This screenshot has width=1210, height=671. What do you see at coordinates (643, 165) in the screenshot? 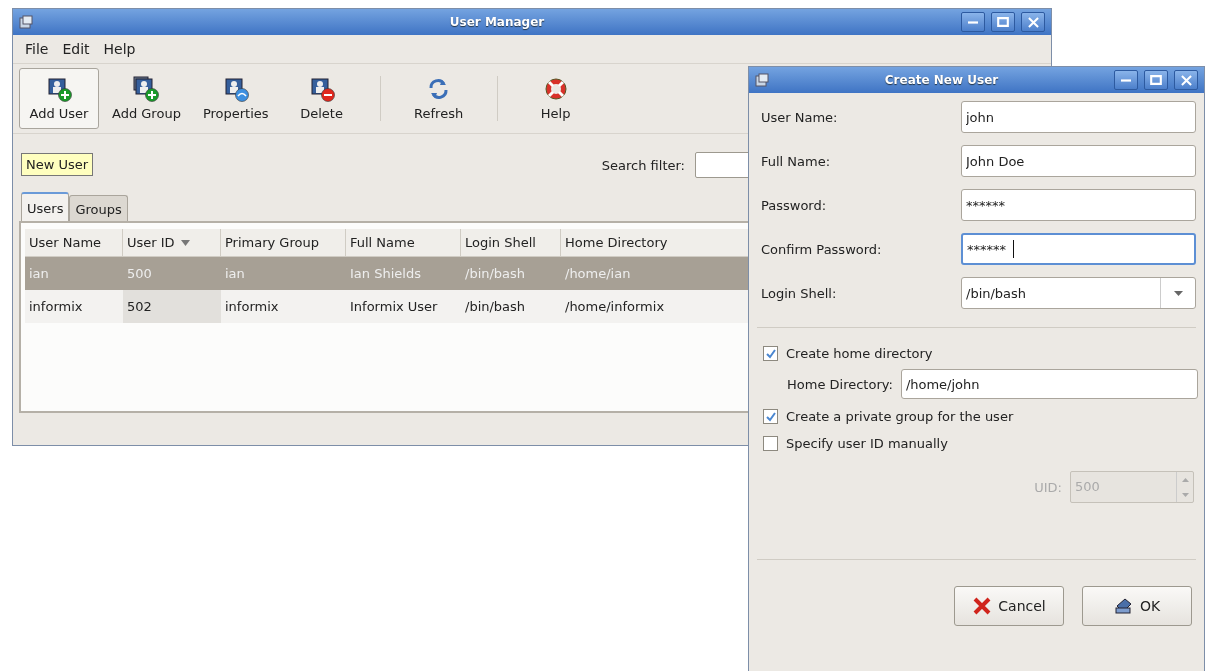
I see `search-label: Search filter:` at bounding box center [643, 165].